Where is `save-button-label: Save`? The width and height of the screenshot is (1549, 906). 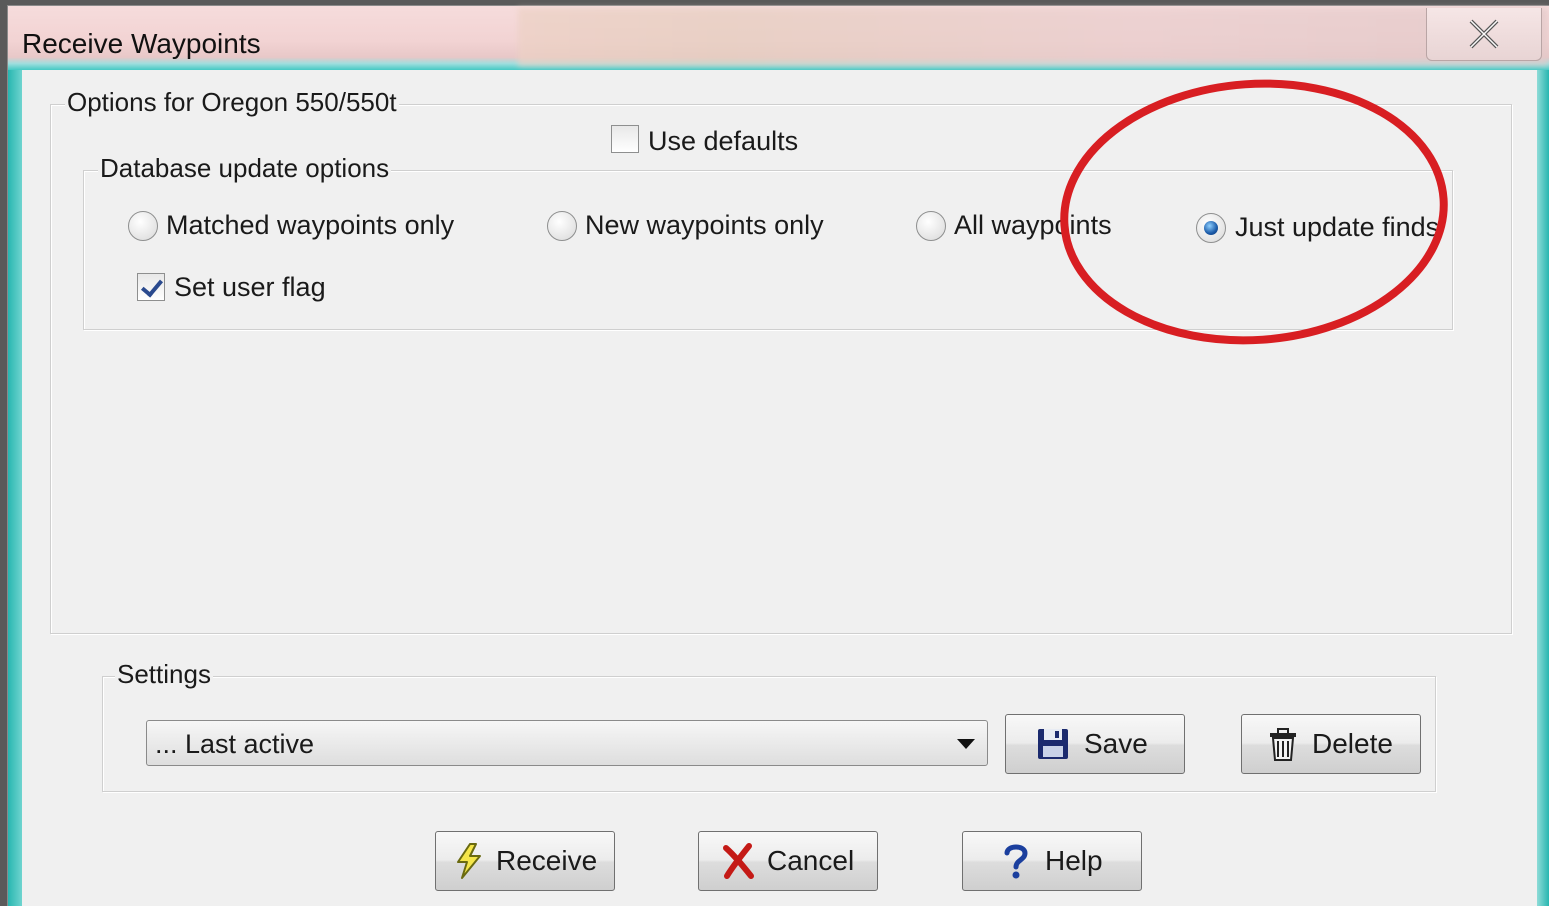 save-button-label: Save is located at coordinates (1116, 743).